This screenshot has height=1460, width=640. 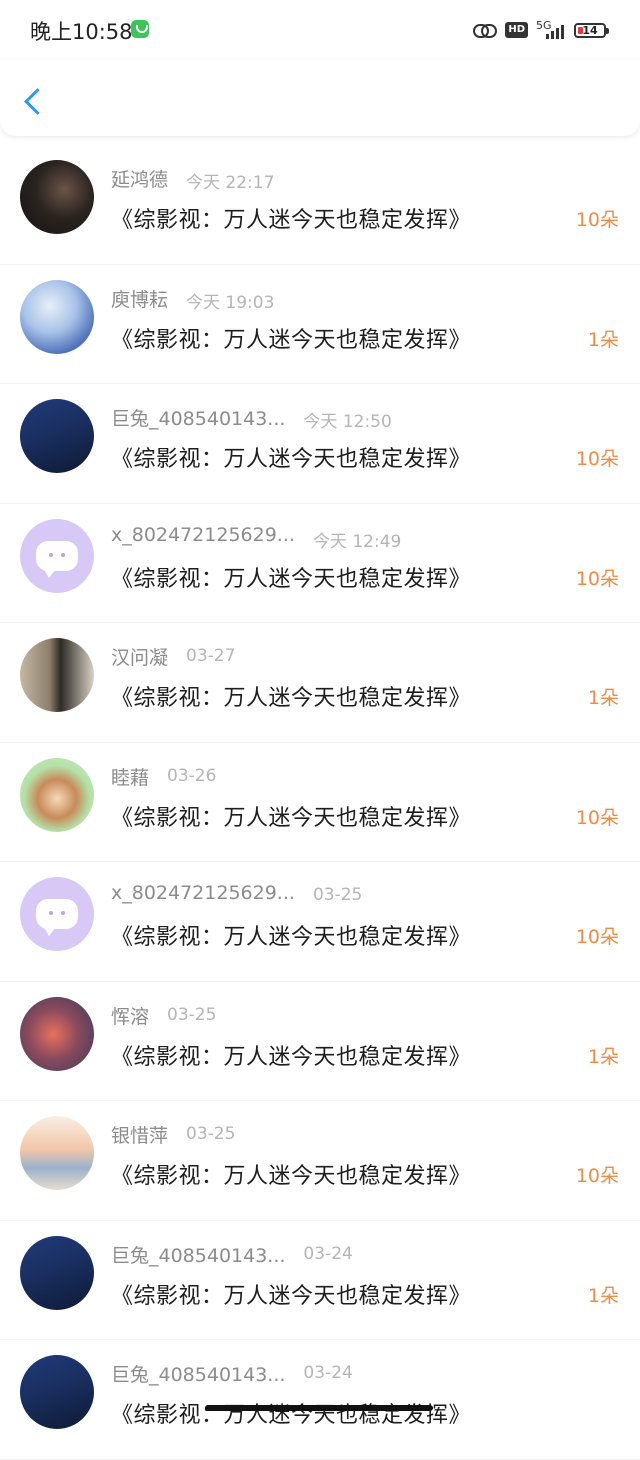 What do you see at coordinates (357, 541) in the screenshot?
I see `timestamp: 今天 12:49` at bounding box center [357, 541].